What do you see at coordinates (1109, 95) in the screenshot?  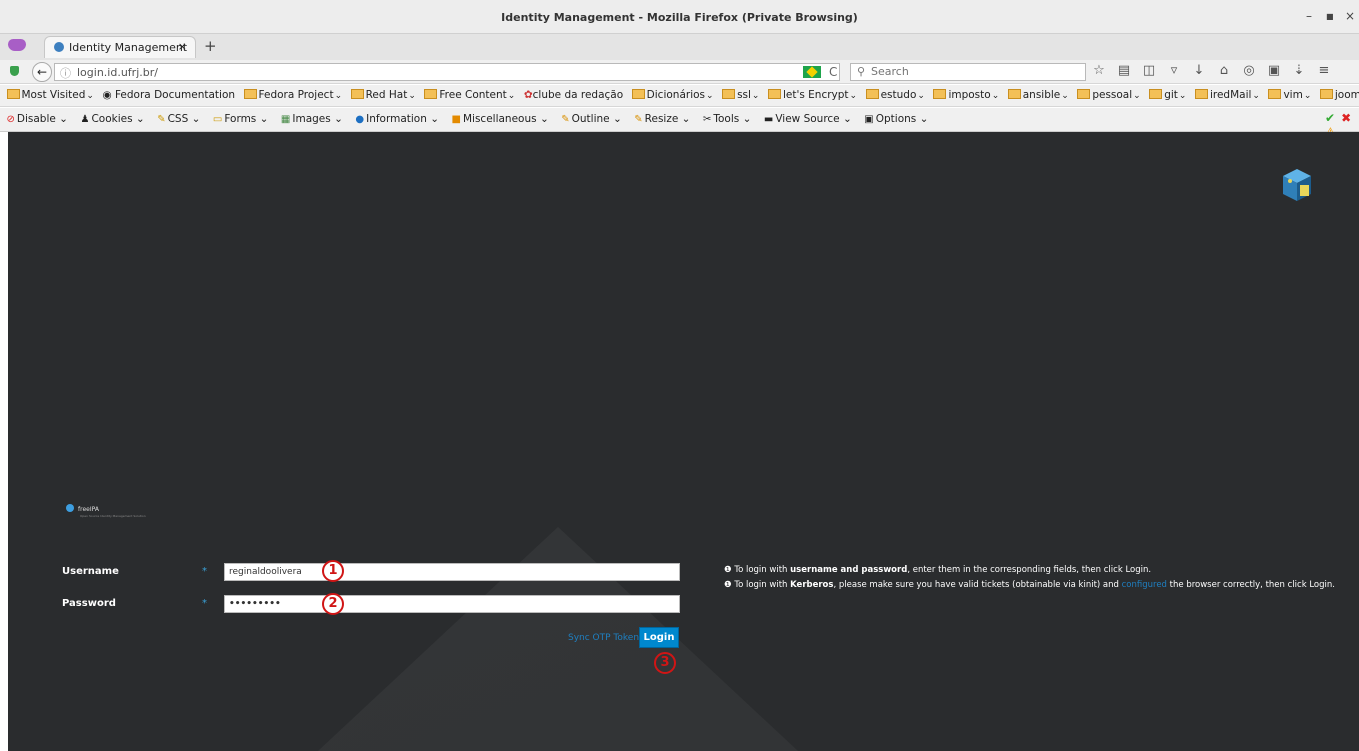 I see `bookmark-pessoal: pessoal⌄` at bounding box center [1109, 95].